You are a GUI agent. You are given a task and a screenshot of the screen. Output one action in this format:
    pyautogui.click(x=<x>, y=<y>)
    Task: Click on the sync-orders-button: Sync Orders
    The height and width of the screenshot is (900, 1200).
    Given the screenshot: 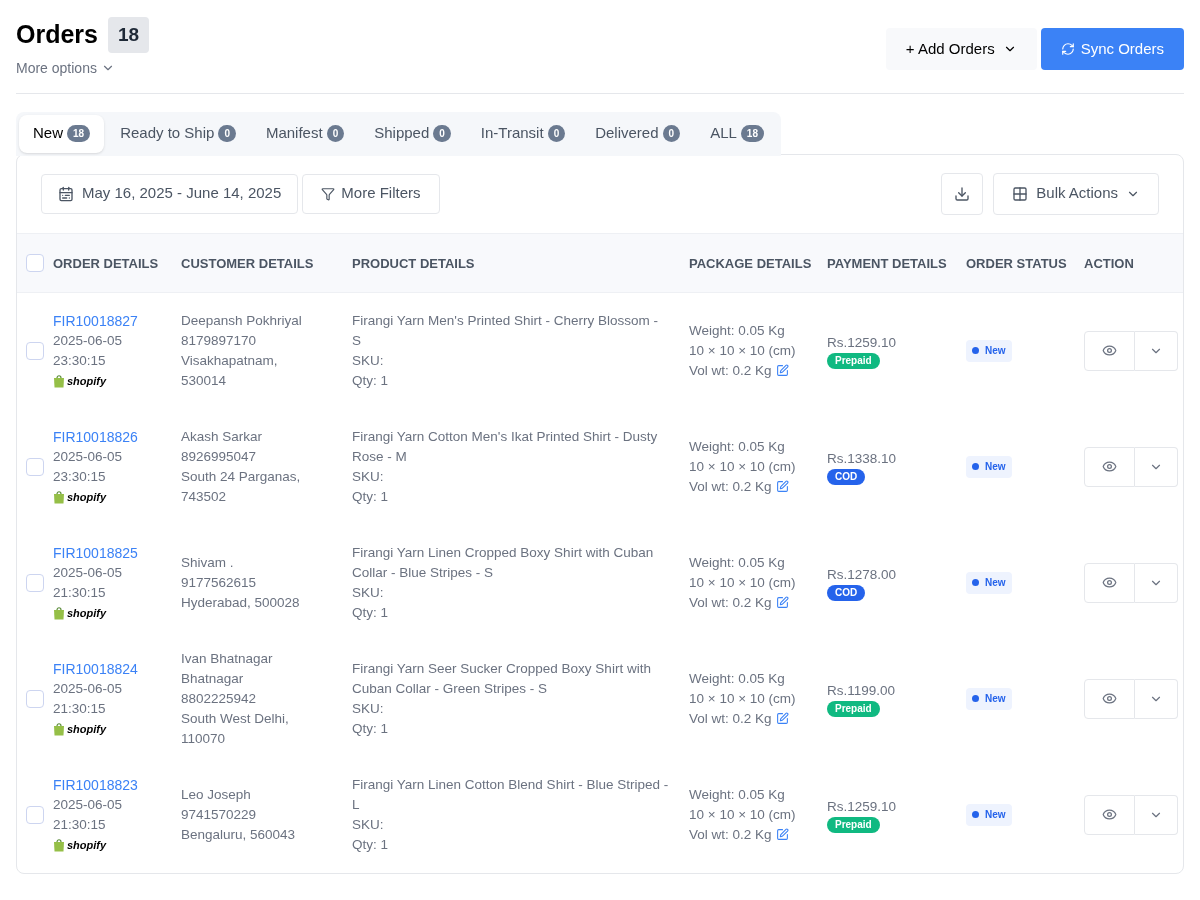 What is the action you would take?
    pyautogui.click(x=1112, y=49)
    